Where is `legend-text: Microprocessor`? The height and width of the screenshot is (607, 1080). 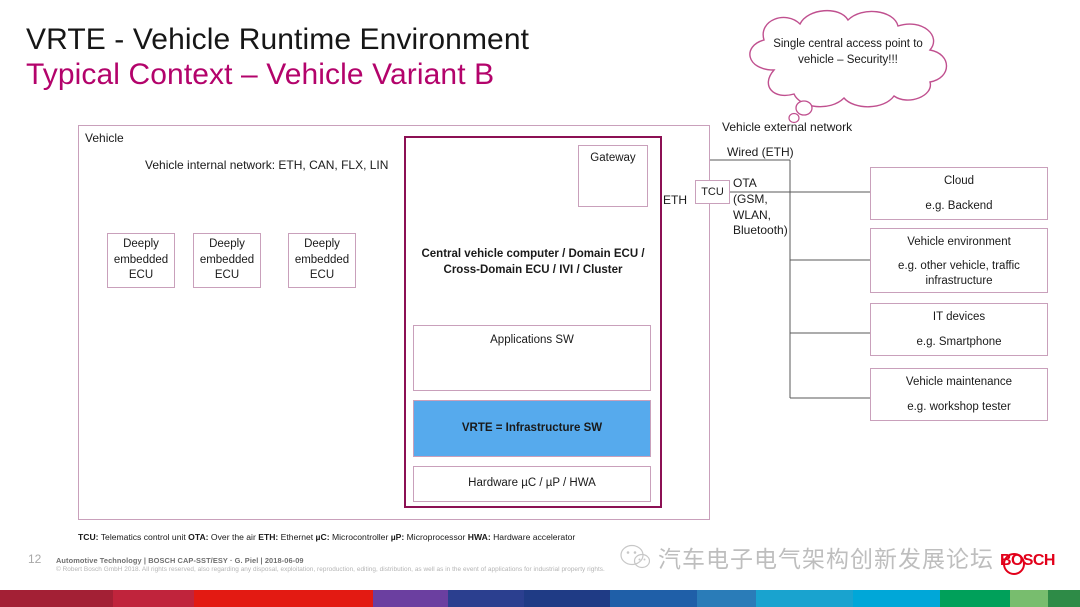
legend-text: Microprocessor is located at coordinates (436, 537).